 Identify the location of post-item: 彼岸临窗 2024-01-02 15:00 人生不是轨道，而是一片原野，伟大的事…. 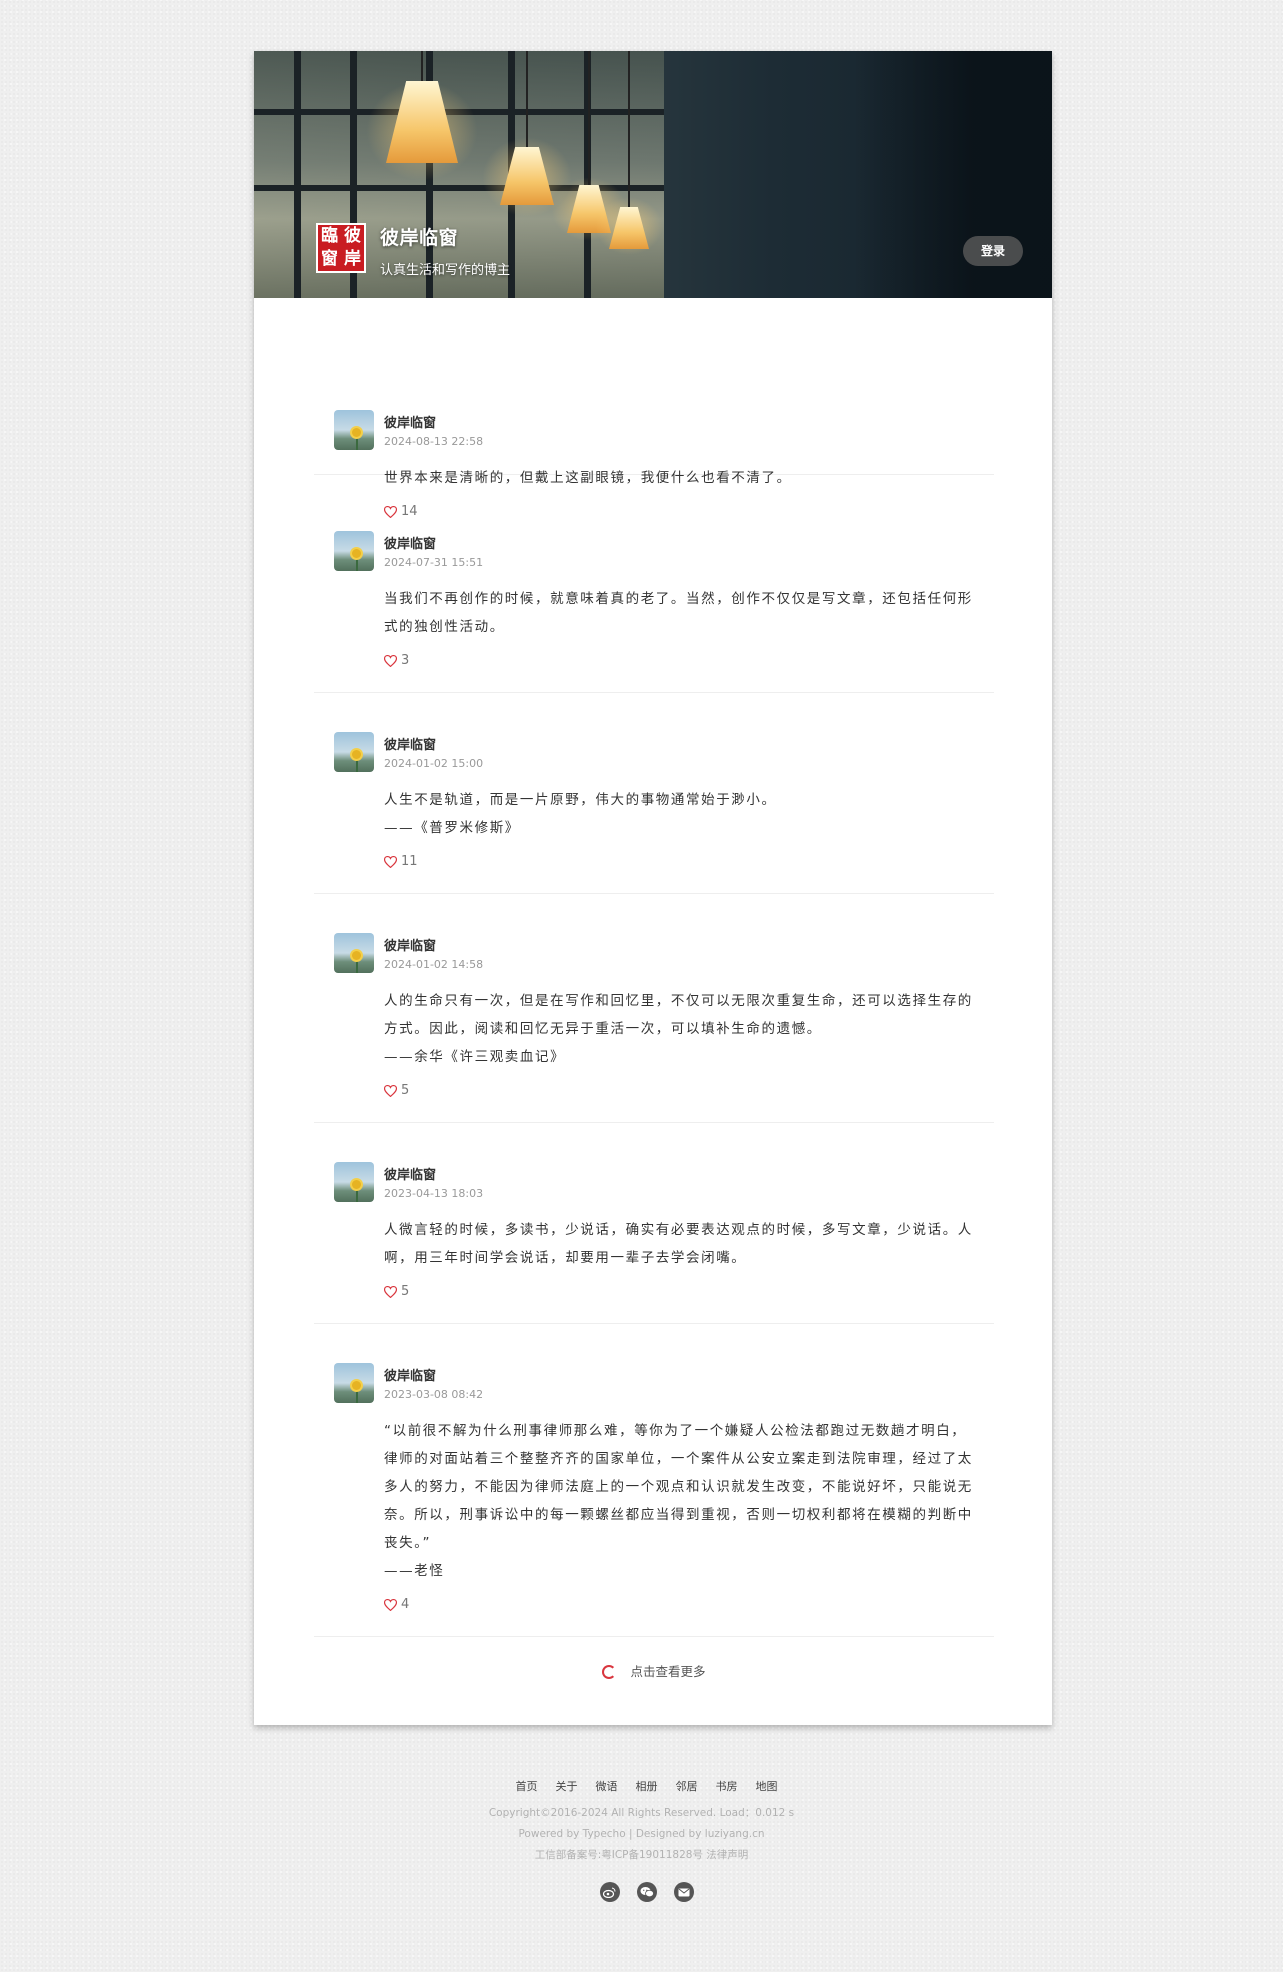
(654, 793).